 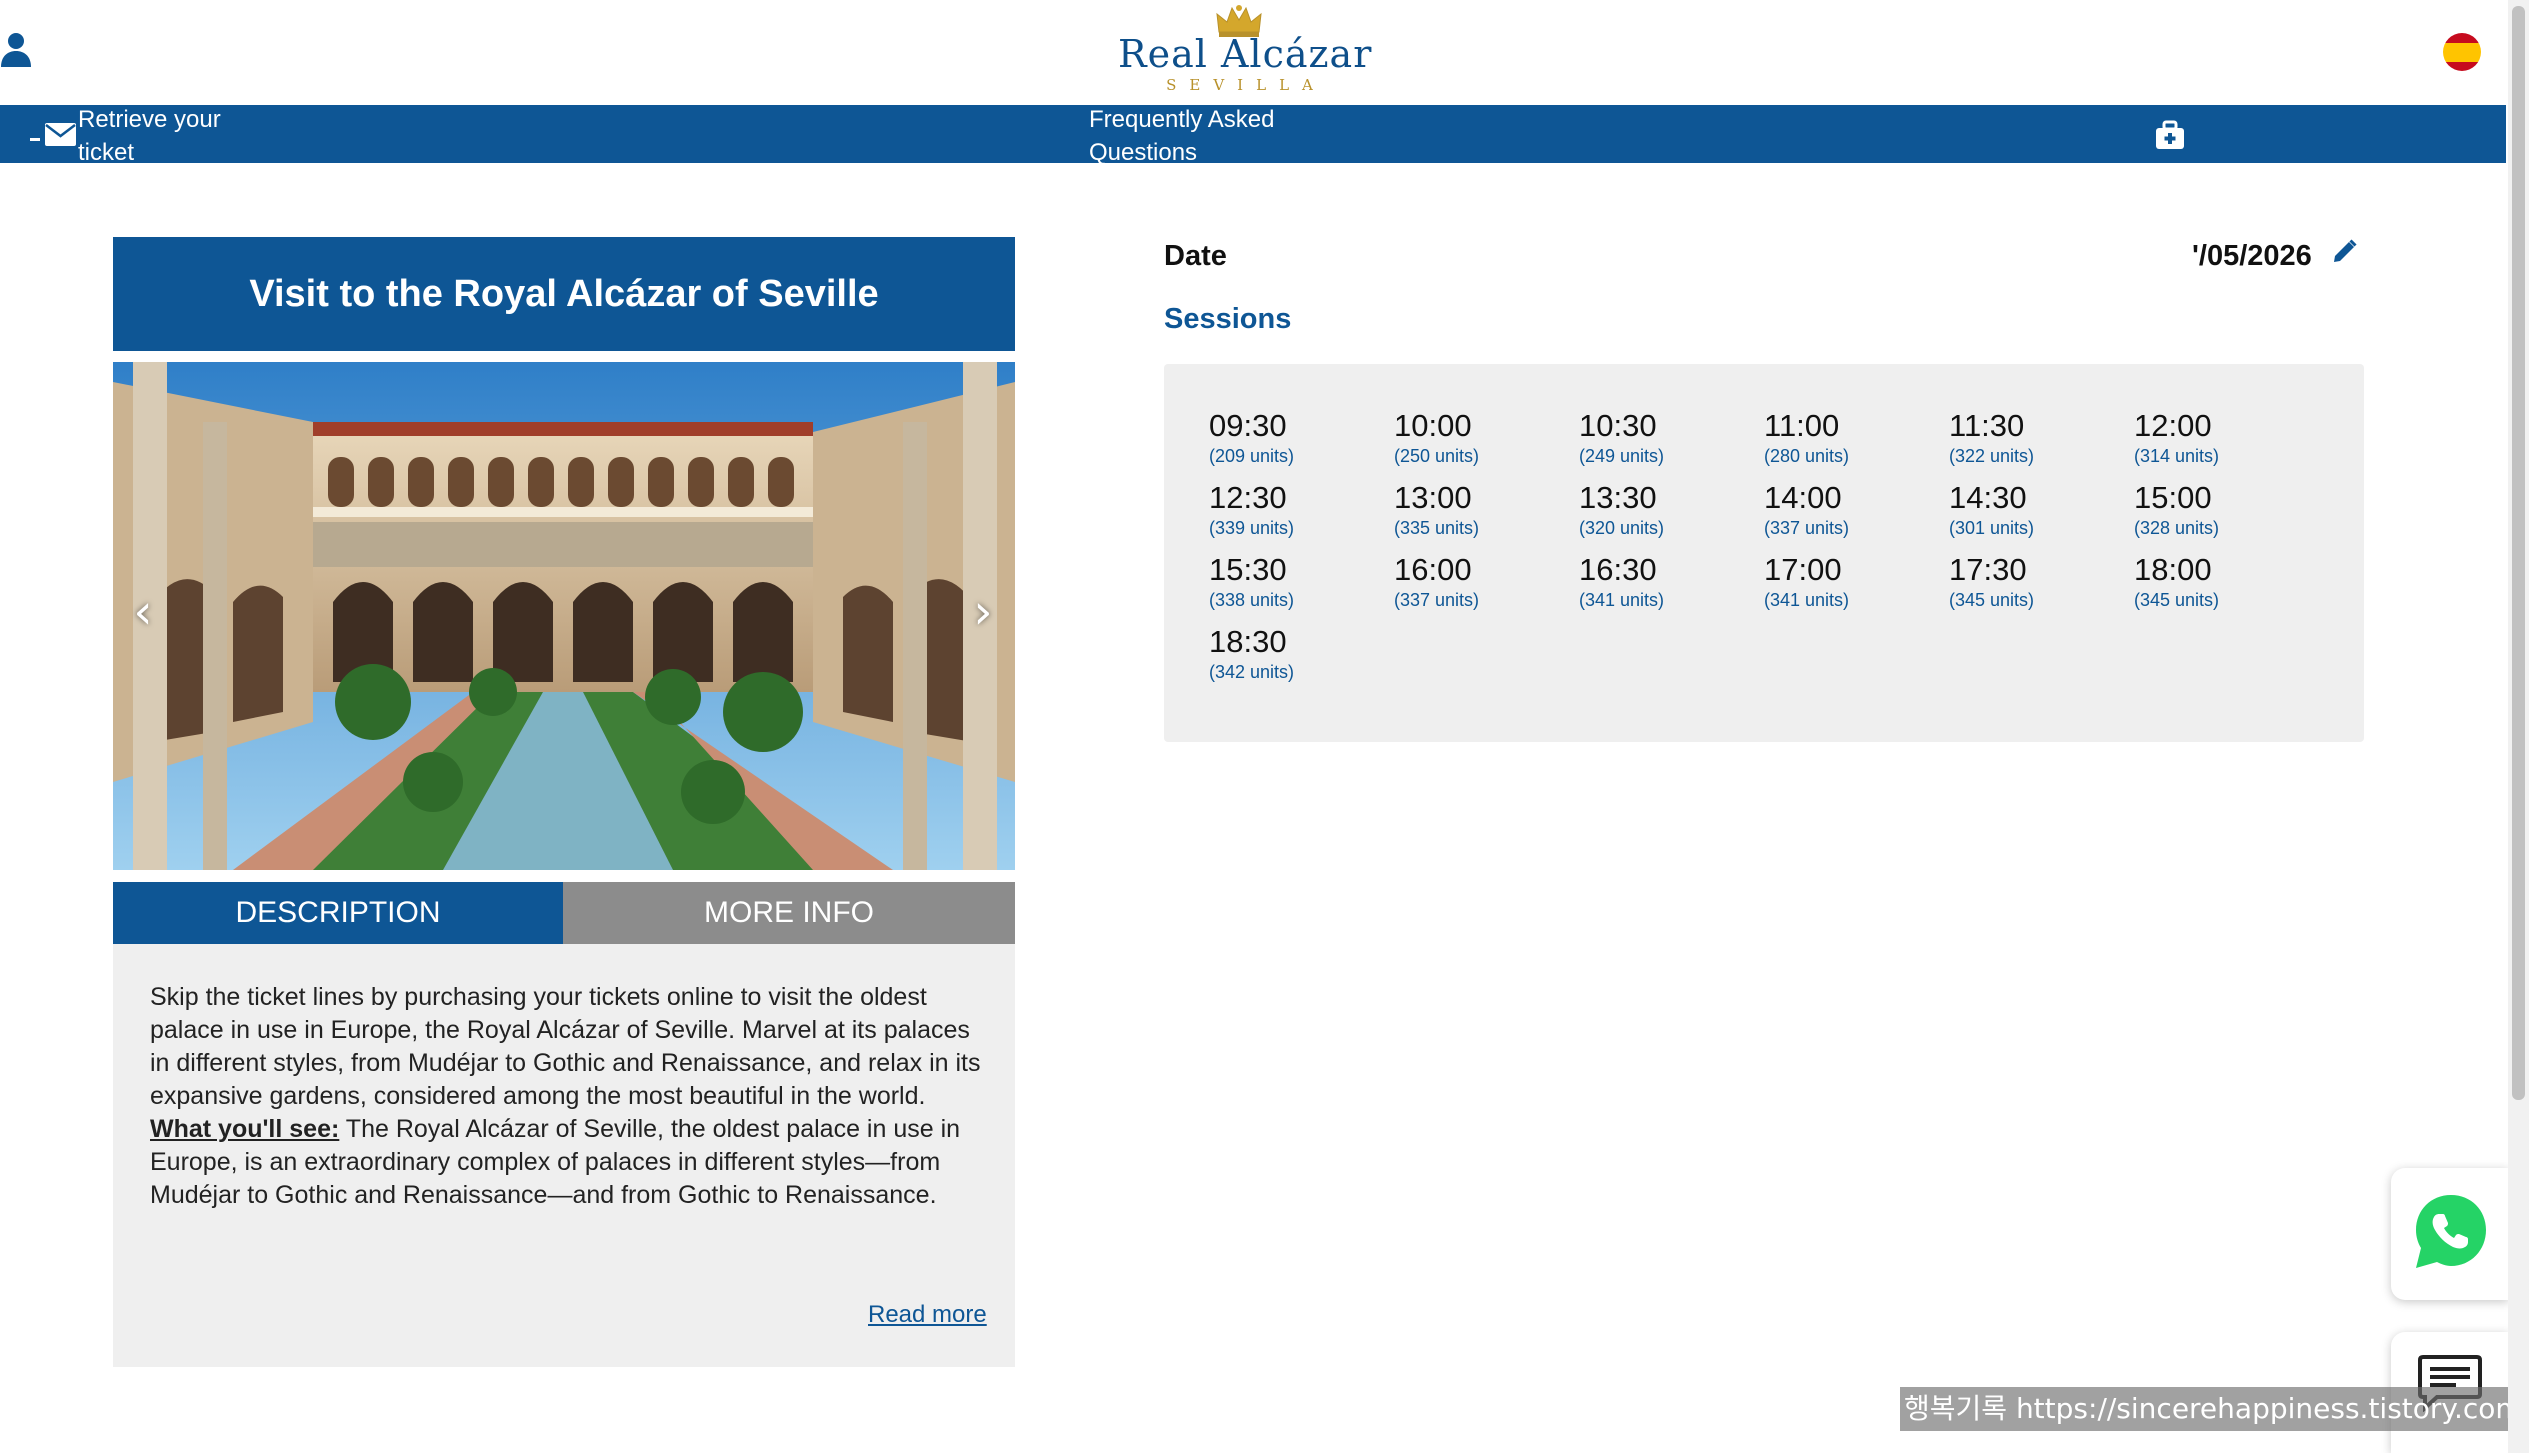 I want to click on pencil-icon, so click(x=2344, y=252).